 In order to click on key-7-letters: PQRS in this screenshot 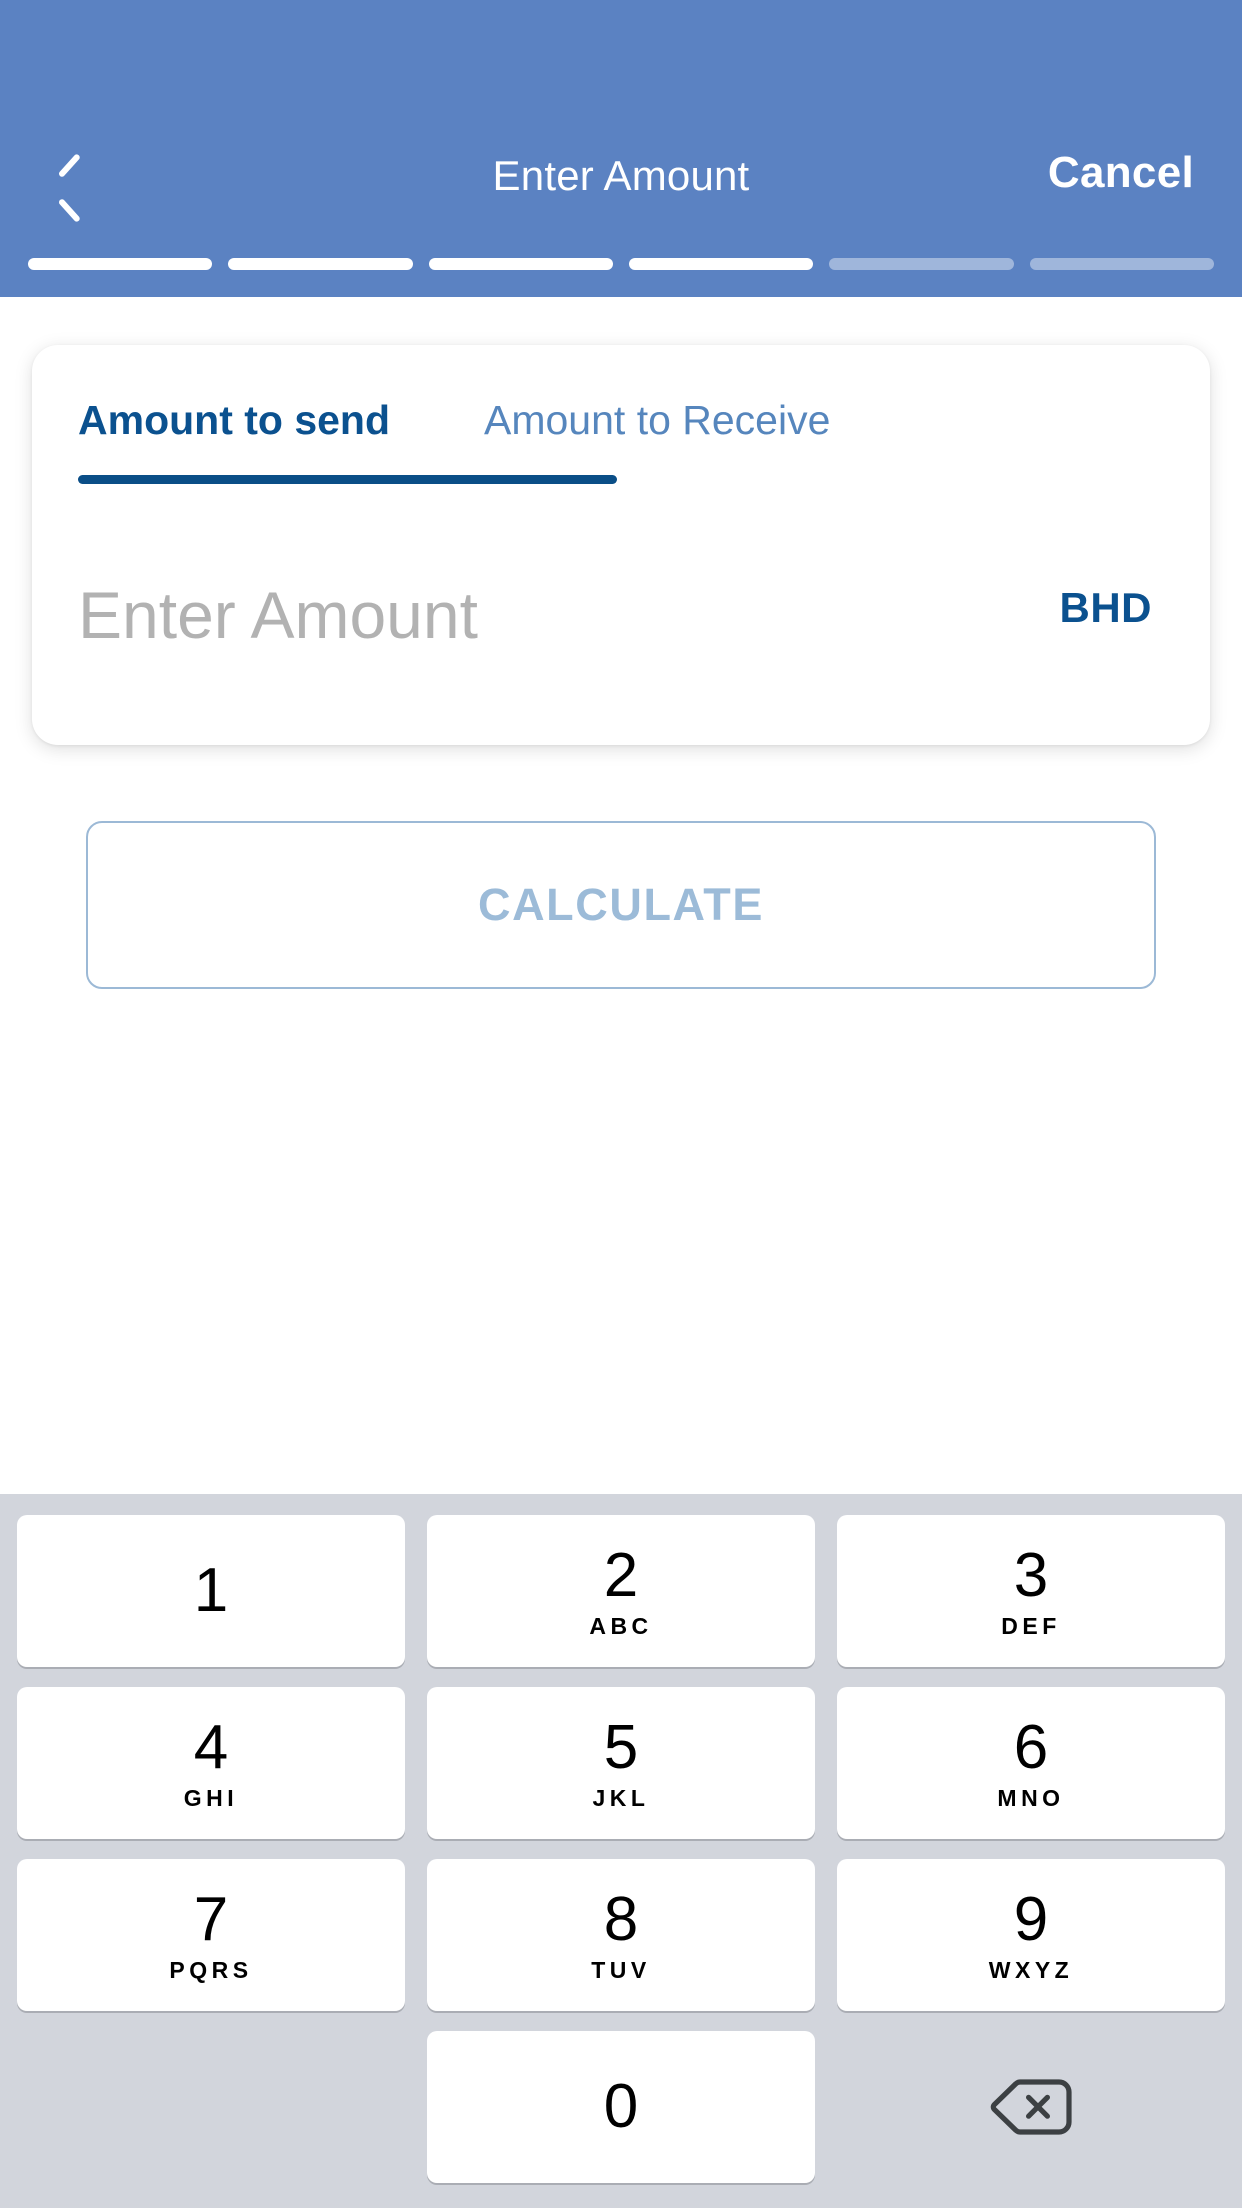, I will do `click(211, 1969)`.